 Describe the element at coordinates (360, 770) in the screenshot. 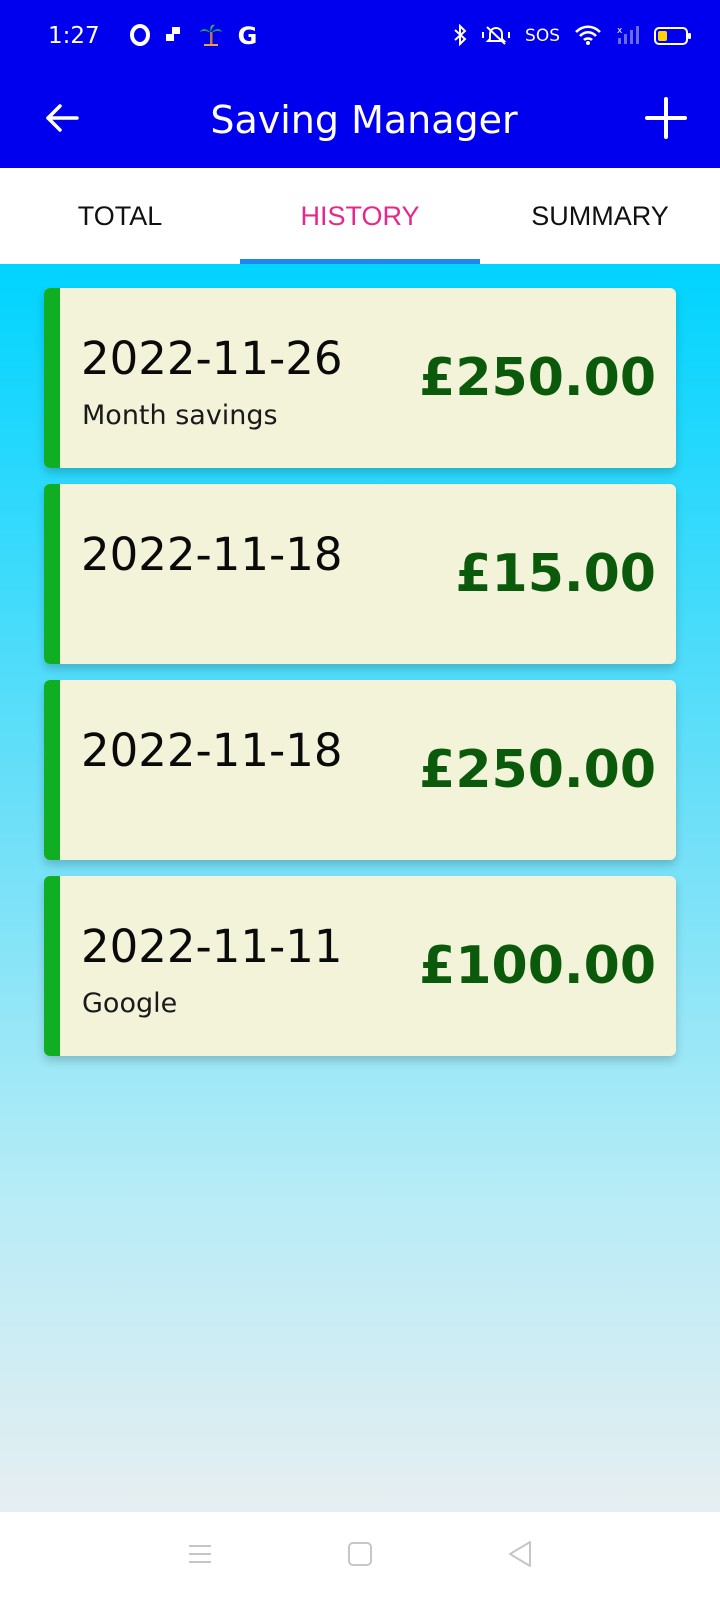

I see `history-card: 2022-11-18 £250.00` at that location.